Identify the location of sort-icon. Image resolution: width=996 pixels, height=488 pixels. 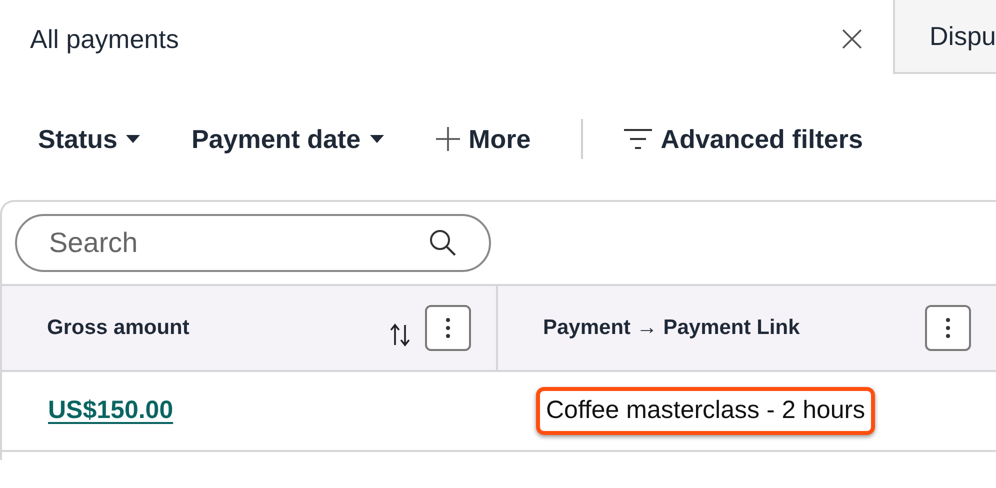
(400, 335).